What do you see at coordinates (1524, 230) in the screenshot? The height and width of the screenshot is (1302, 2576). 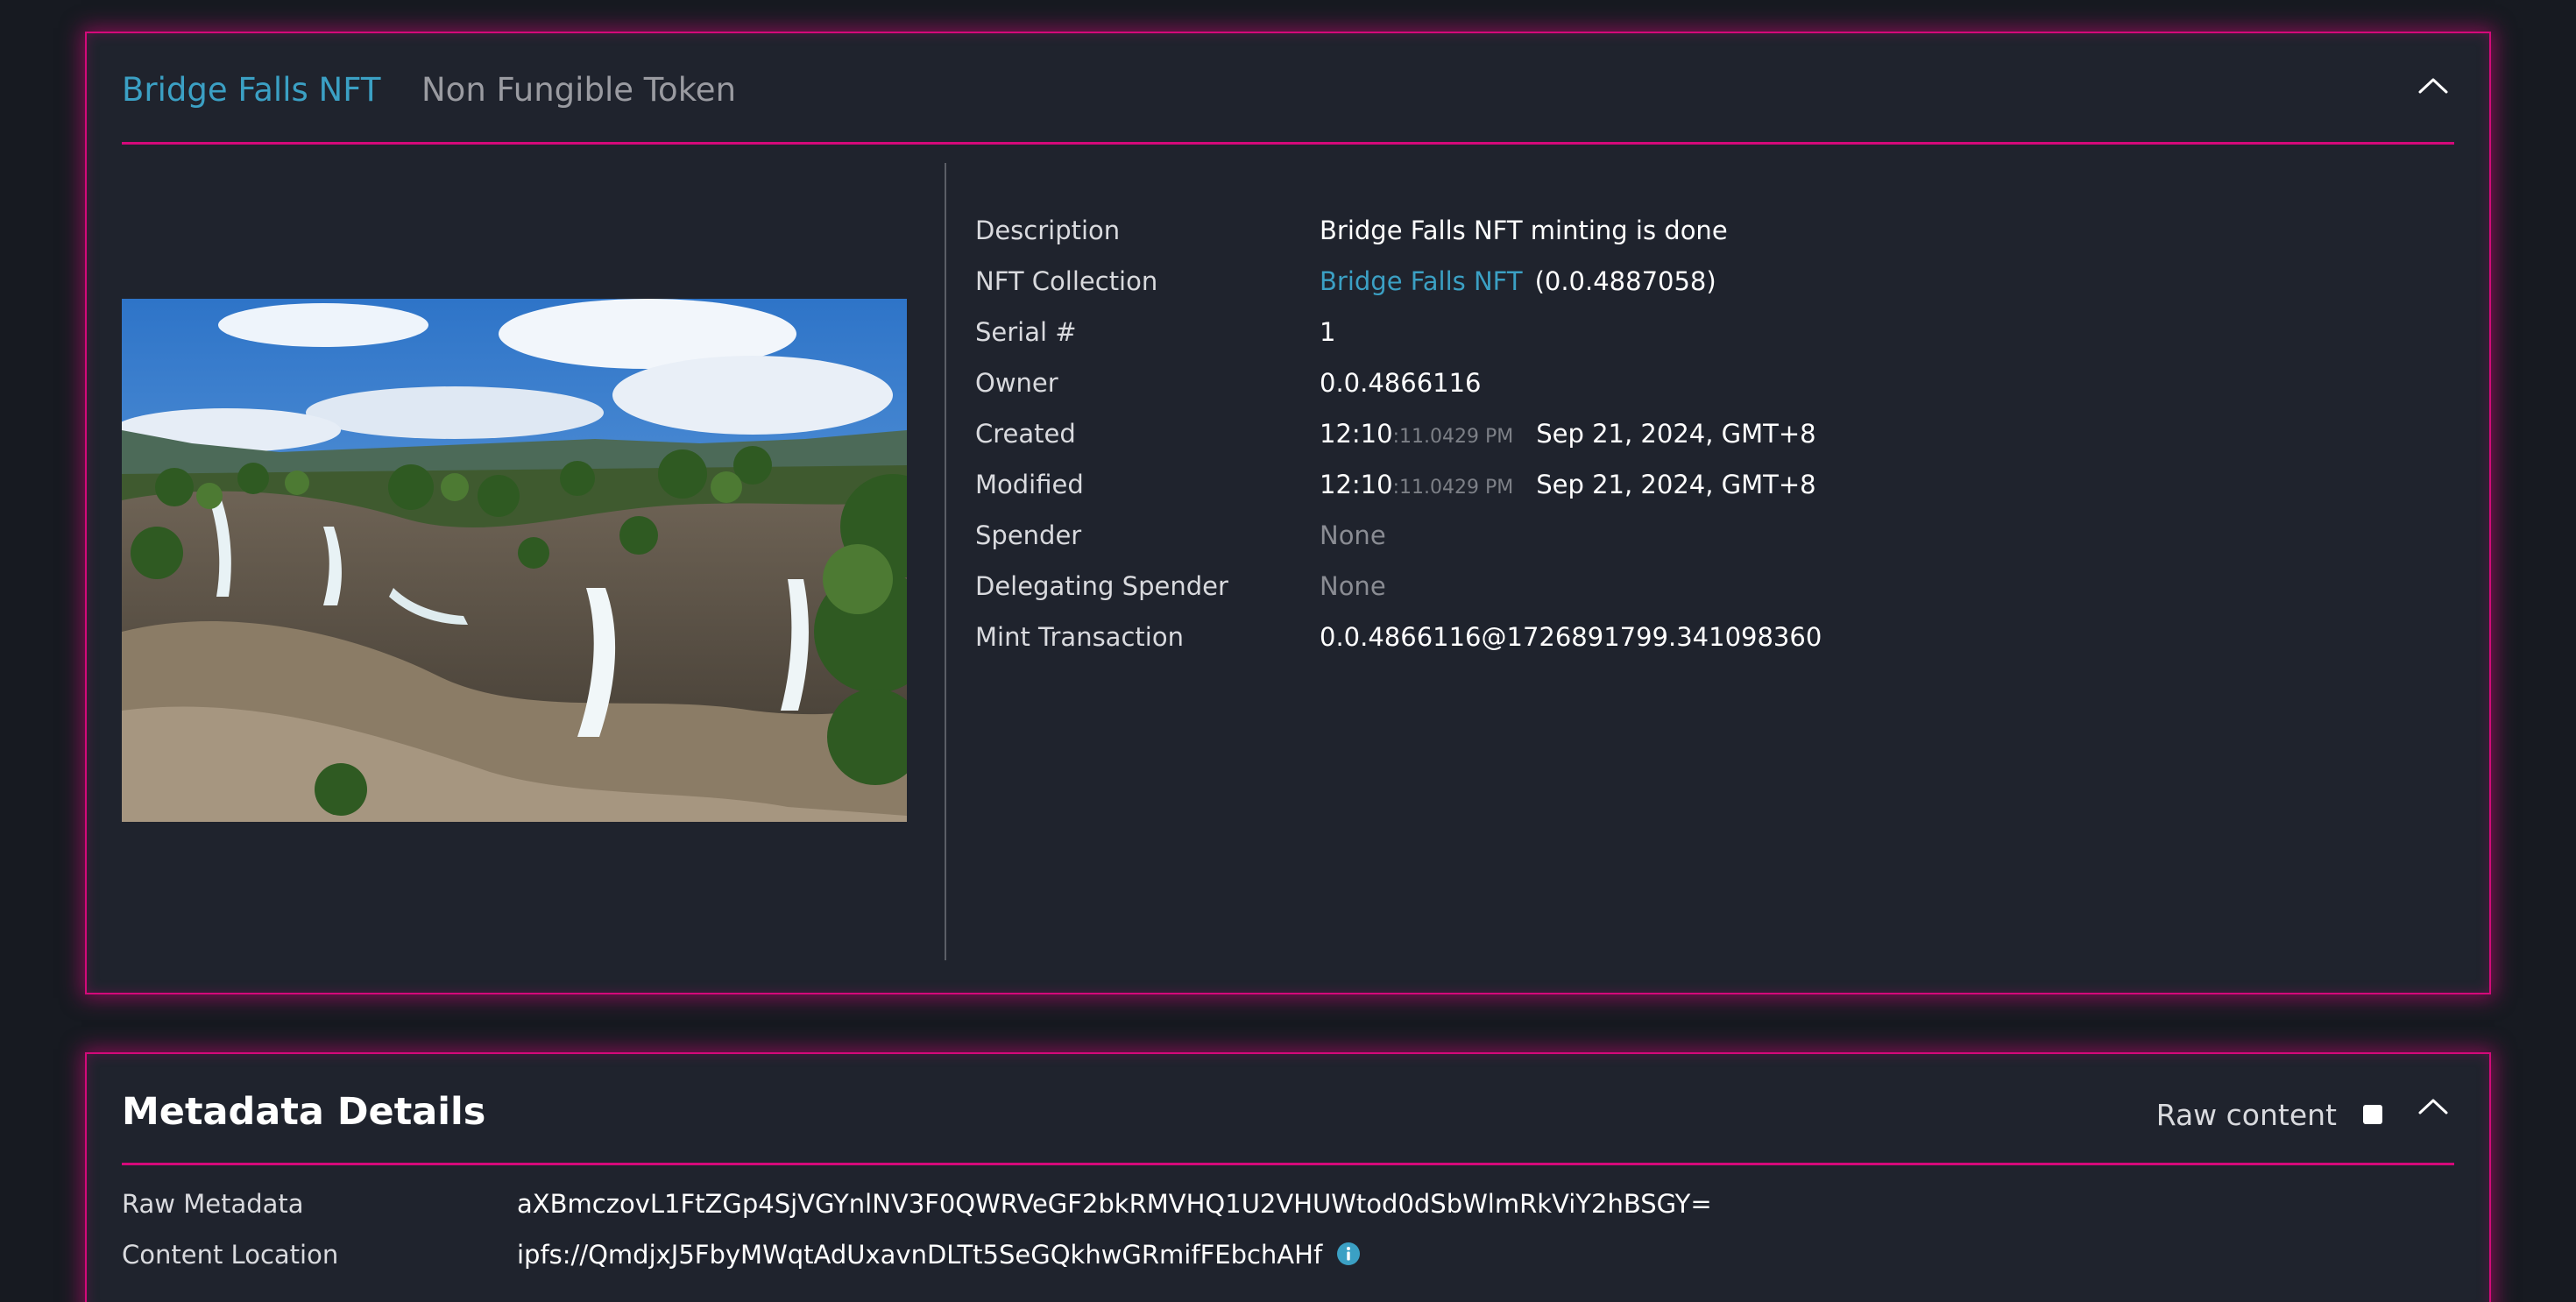 I see `description-value: Bridge Falls NFT minting is done` at bounding box center [1524, 230].